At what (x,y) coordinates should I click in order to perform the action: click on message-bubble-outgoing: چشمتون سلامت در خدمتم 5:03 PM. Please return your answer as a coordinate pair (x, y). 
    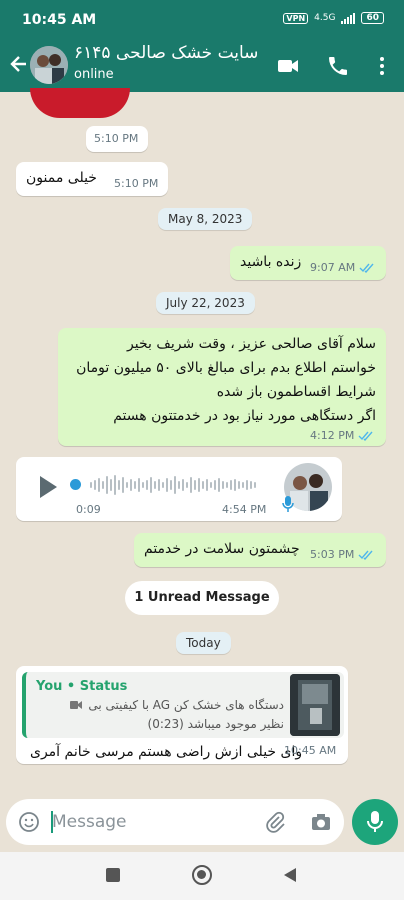
    Looking at the image, I should click on (260, 550).